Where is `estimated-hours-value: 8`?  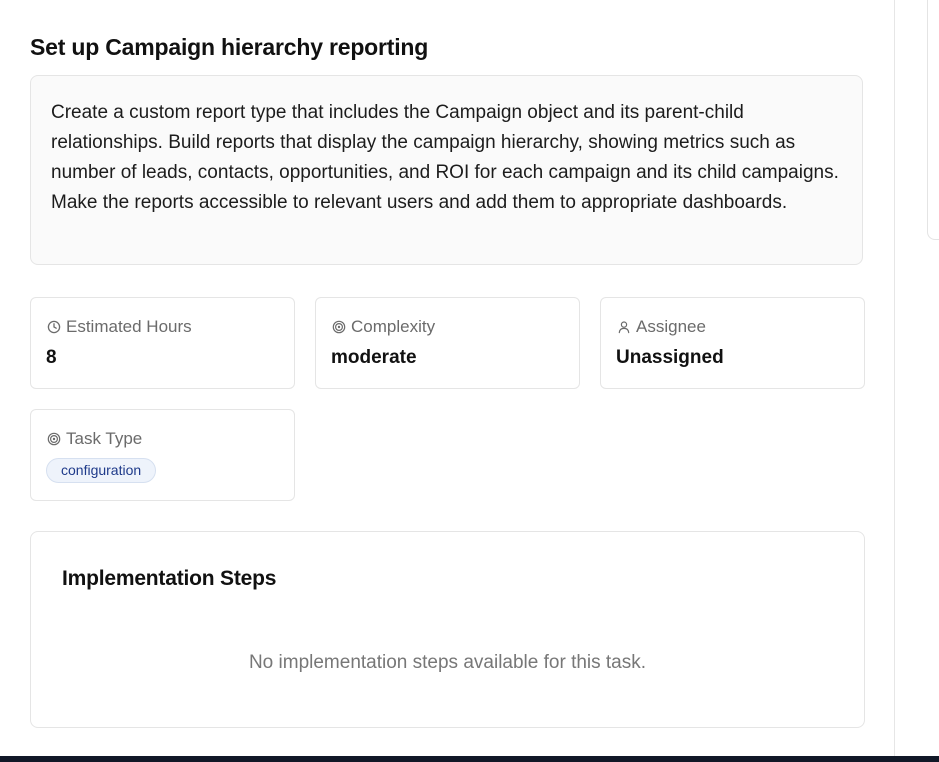
estimated-hours-value: 8 is located at coordinates (51, 357).